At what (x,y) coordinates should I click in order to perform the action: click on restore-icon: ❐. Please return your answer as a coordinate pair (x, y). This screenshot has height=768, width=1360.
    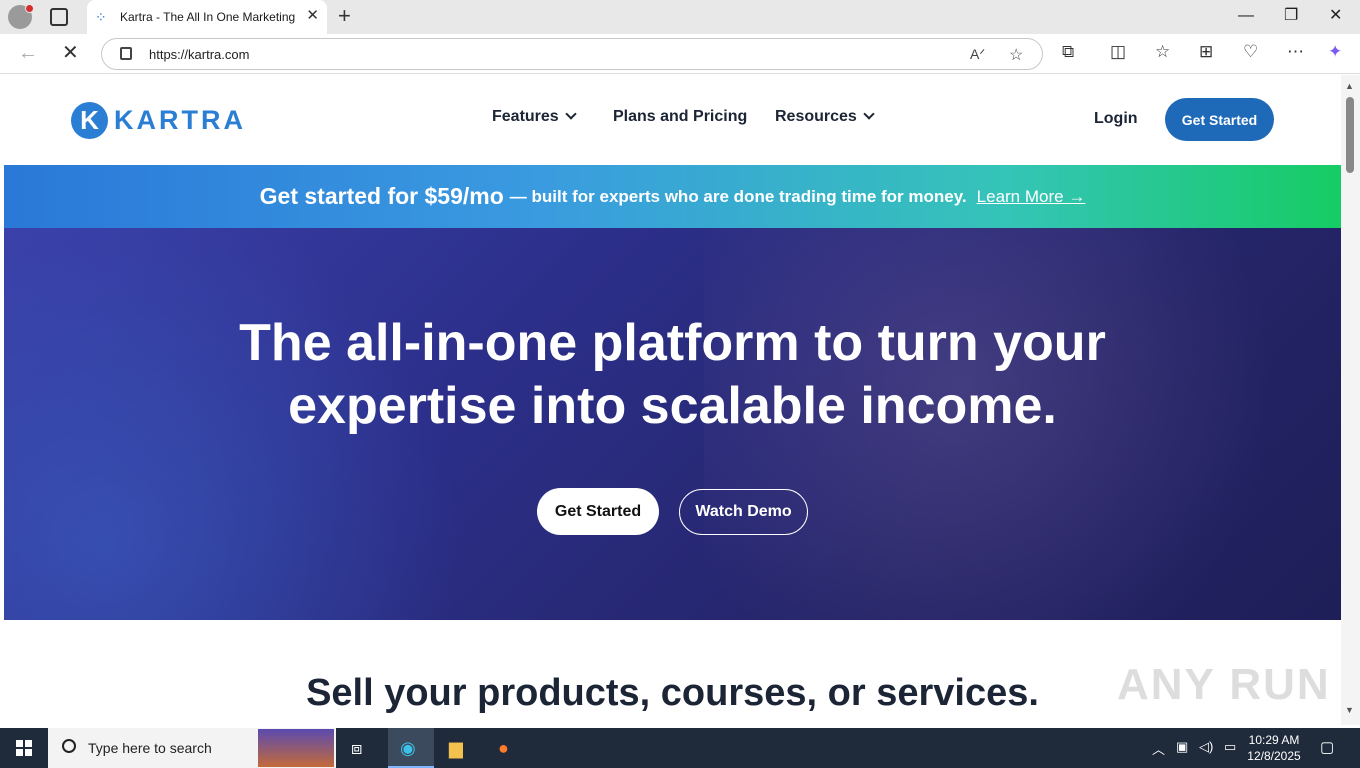
    Looking at the image, I should click on (1291, 16).